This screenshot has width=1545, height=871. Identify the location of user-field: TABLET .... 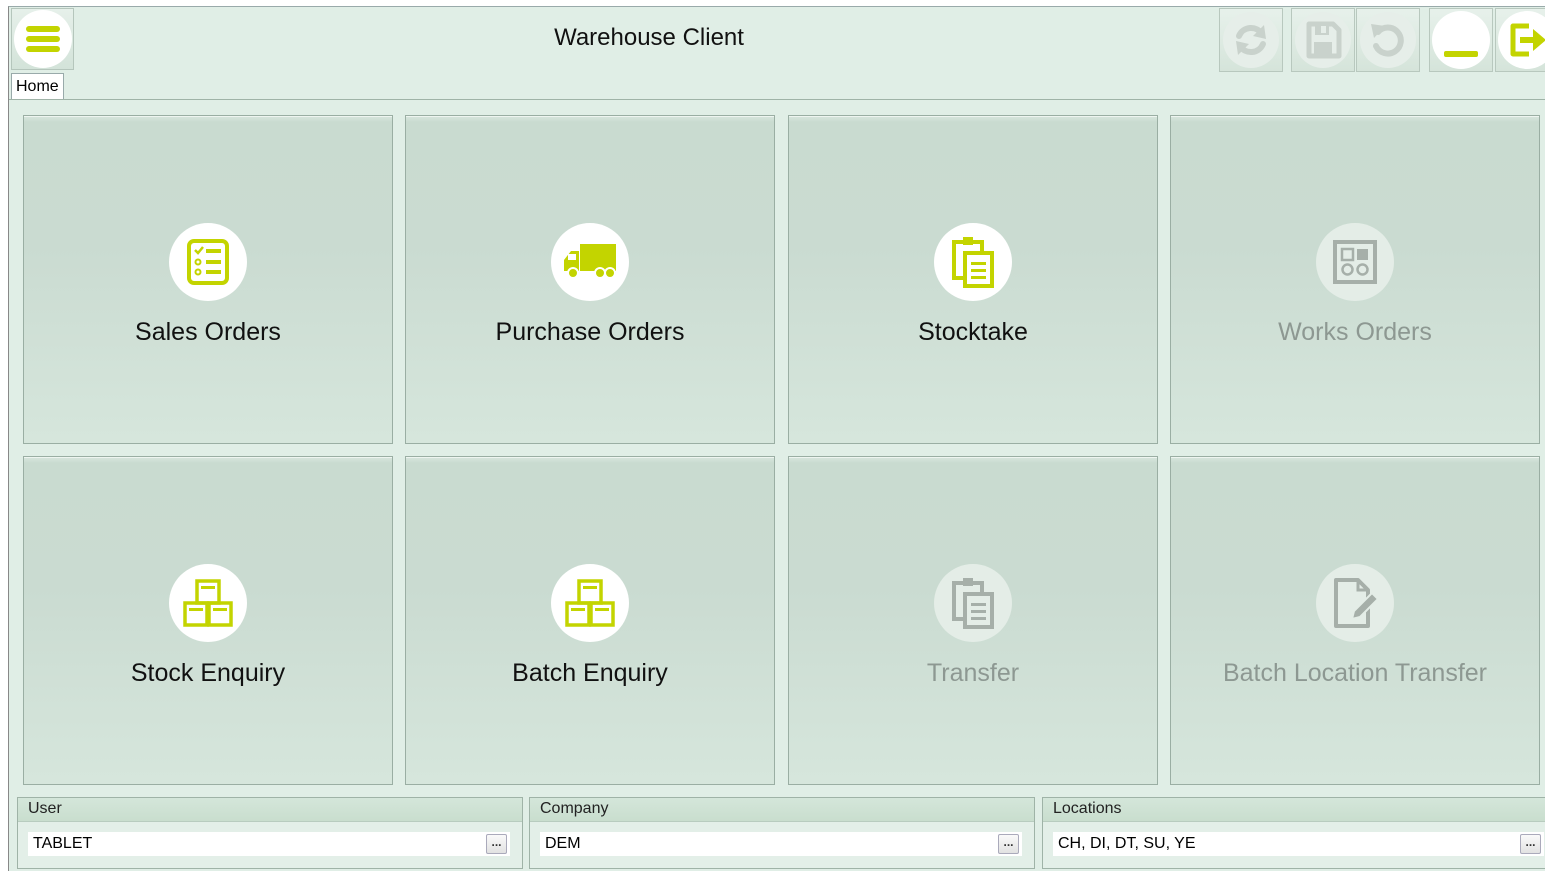
(269, 844).